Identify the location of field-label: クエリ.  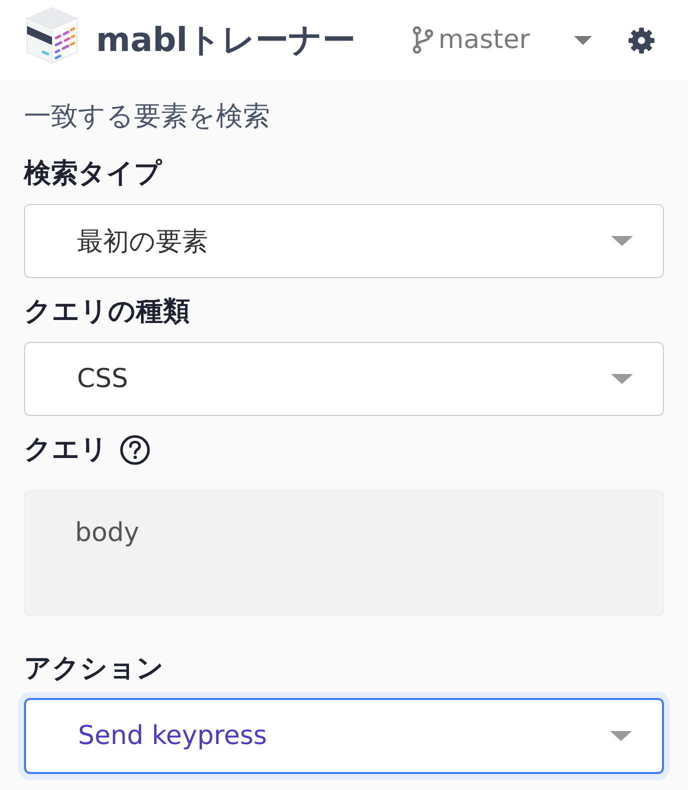
(66, 450).